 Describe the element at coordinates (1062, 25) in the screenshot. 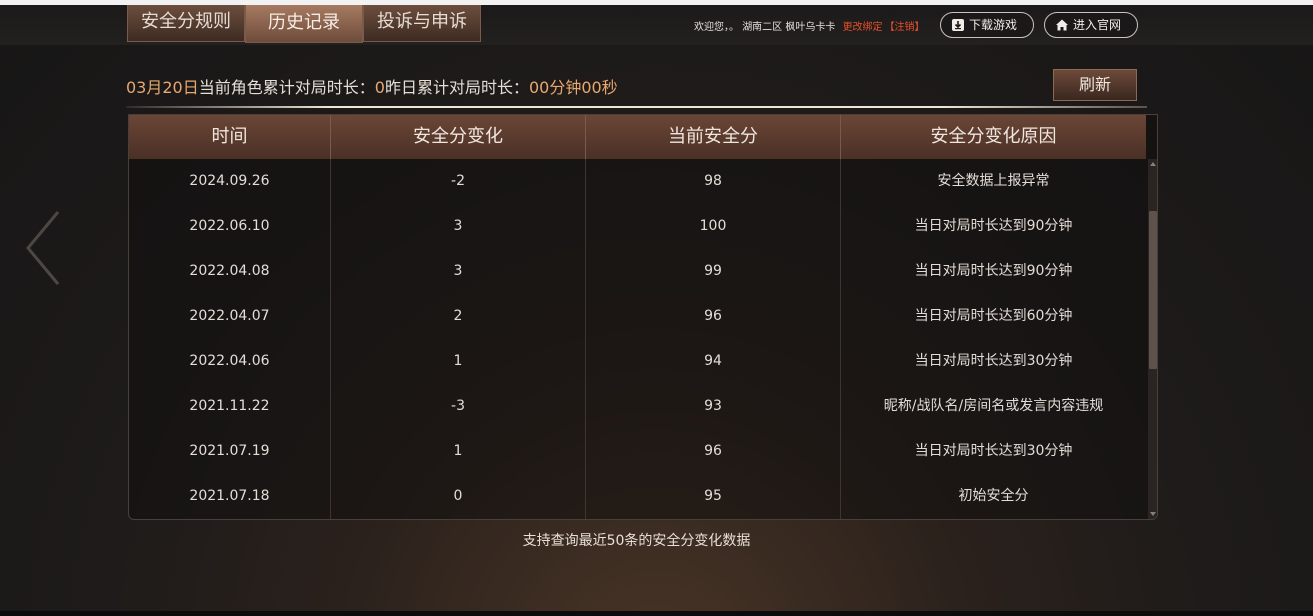

I see `home-icon` at that location.